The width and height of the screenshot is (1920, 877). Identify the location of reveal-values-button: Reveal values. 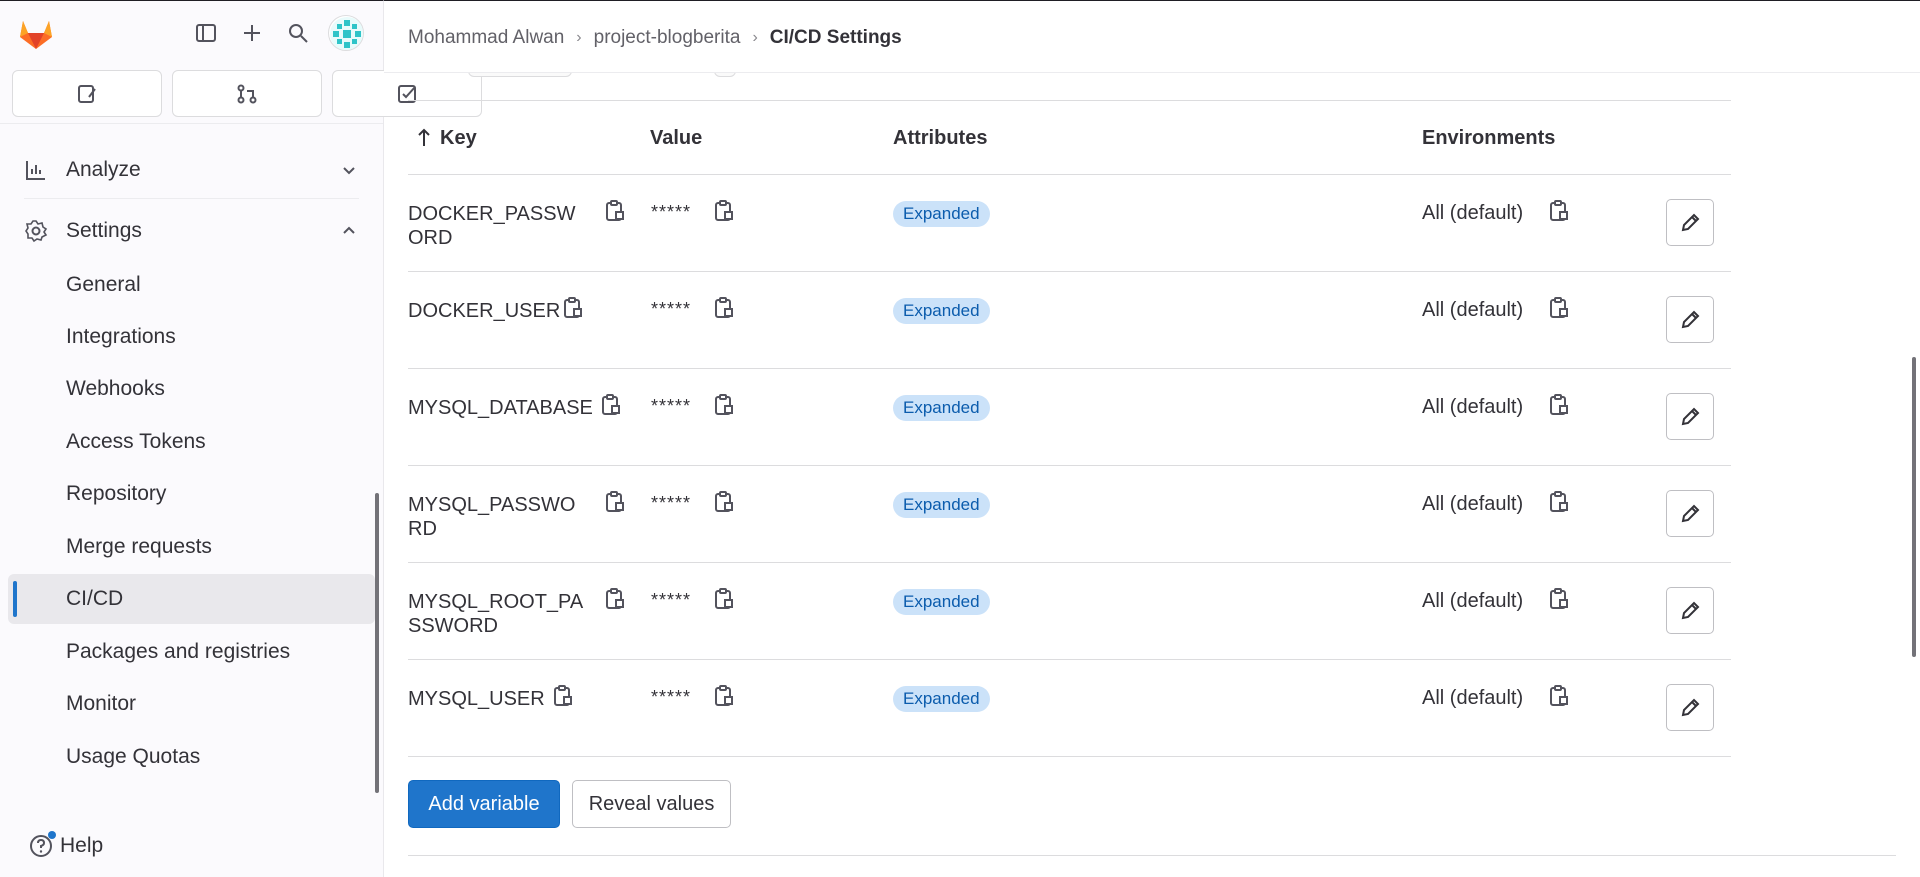
(651, 804).